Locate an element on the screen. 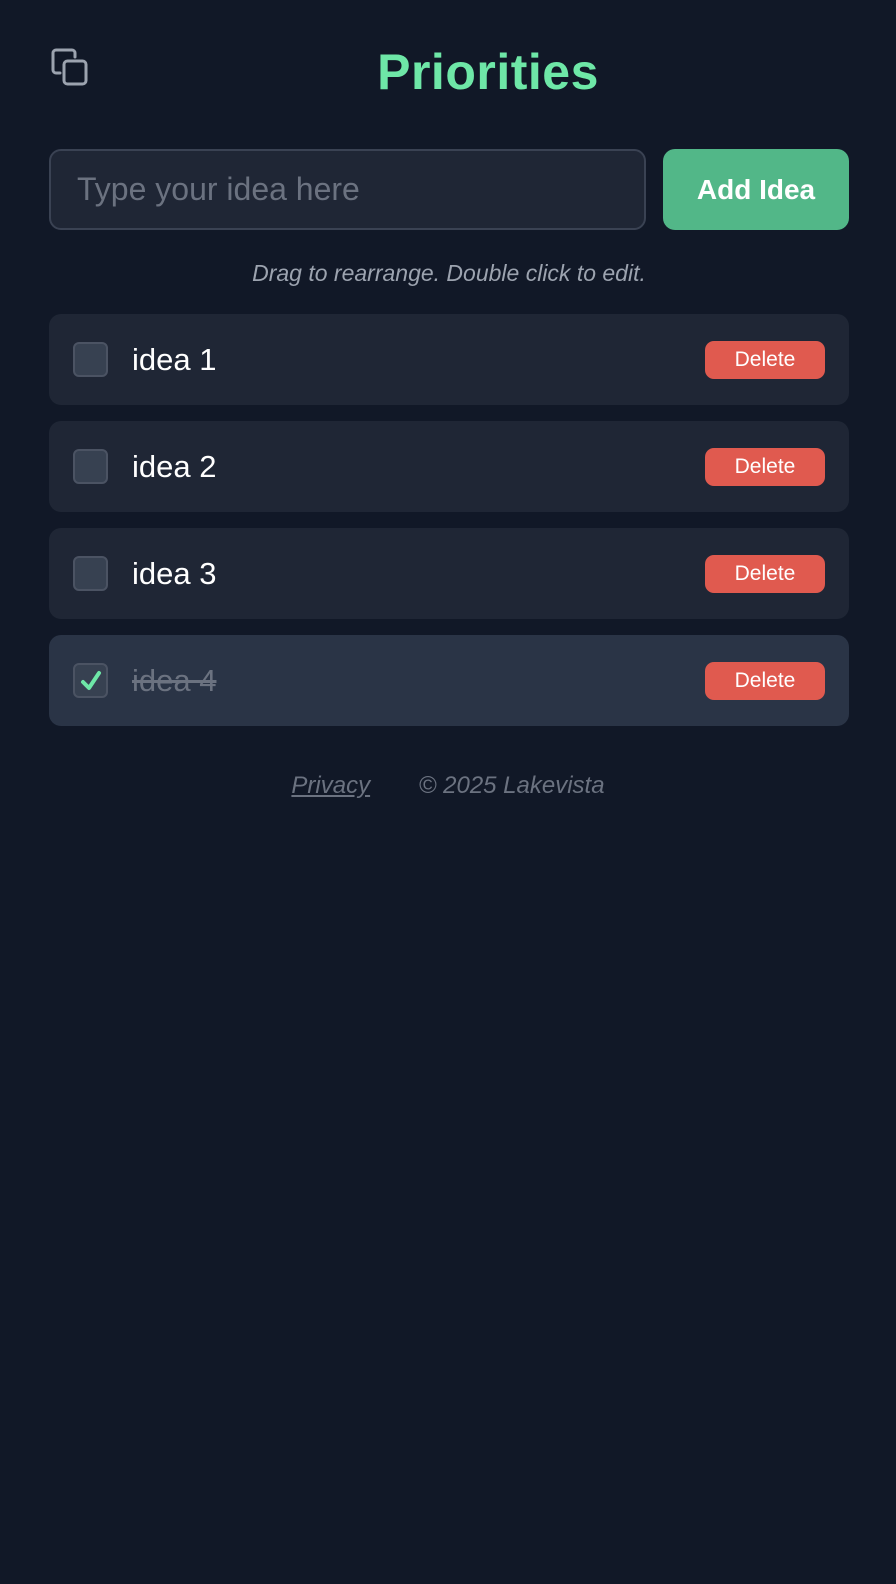  add-idea-button: Add Idea is located at coordinates (756, 189).